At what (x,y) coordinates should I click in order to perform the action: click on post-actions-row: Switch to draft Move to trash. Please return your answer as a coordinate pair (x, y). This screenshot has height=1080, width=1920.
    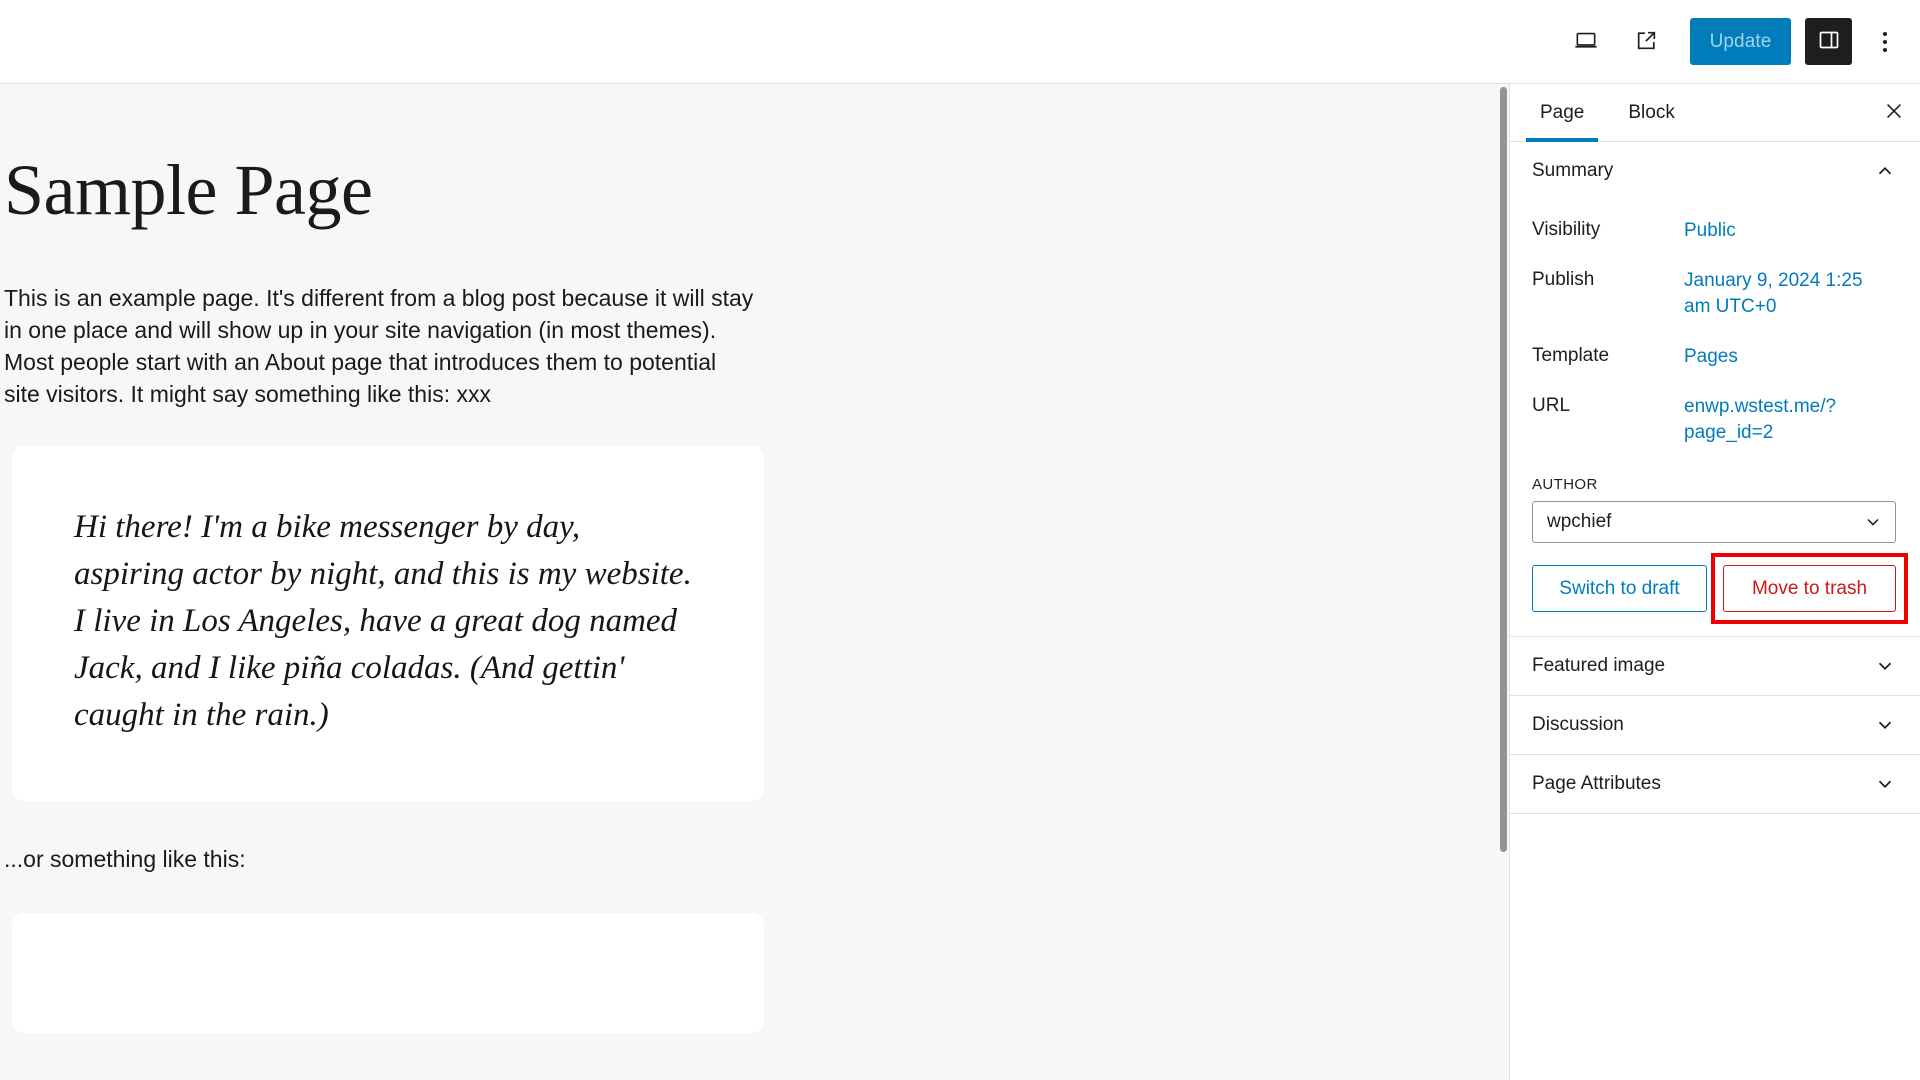
    Looking at the image, I should click on (1720, 588).